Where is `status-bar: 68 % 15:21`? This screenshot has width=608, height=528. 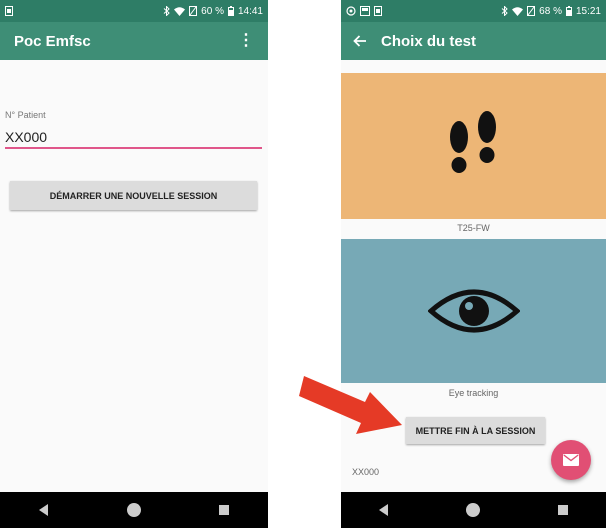
status-bar: 68 % 15:21 is located at coordinates (473, 11).